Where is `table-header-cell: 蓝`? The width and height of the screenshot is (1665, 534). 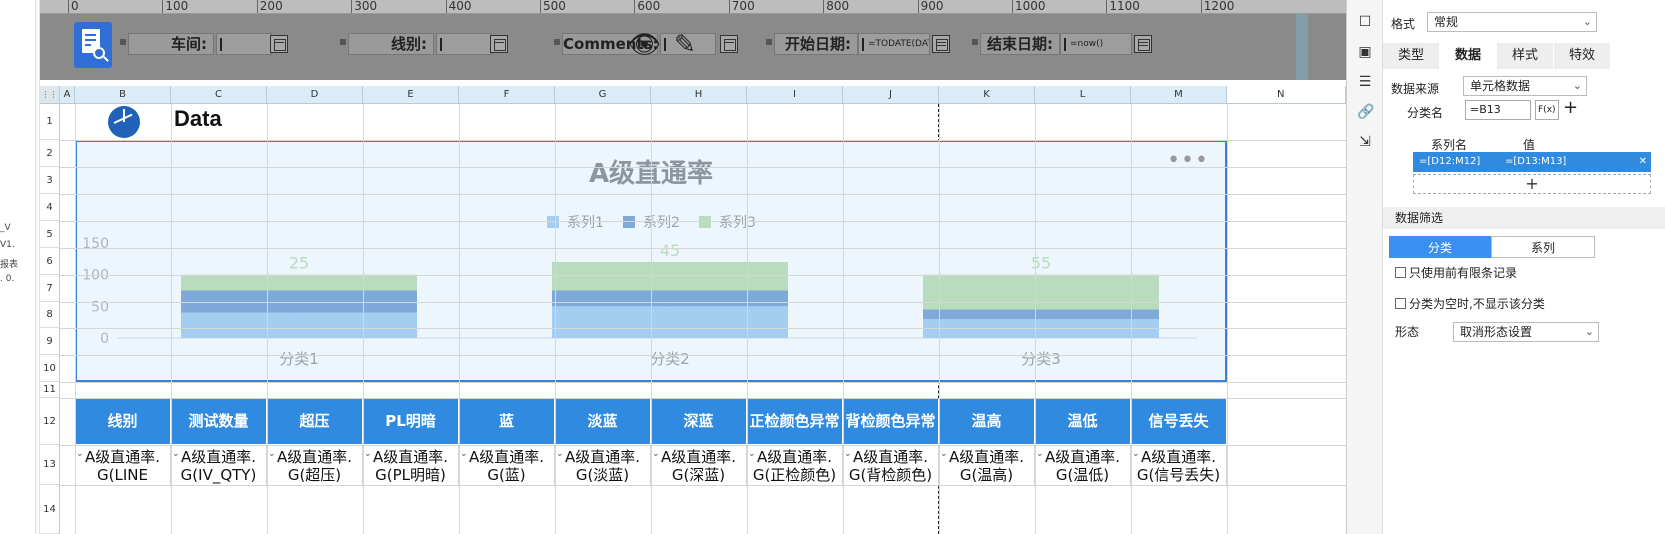
table-header-cell: 蓝 is located at coordinates (507, 421).